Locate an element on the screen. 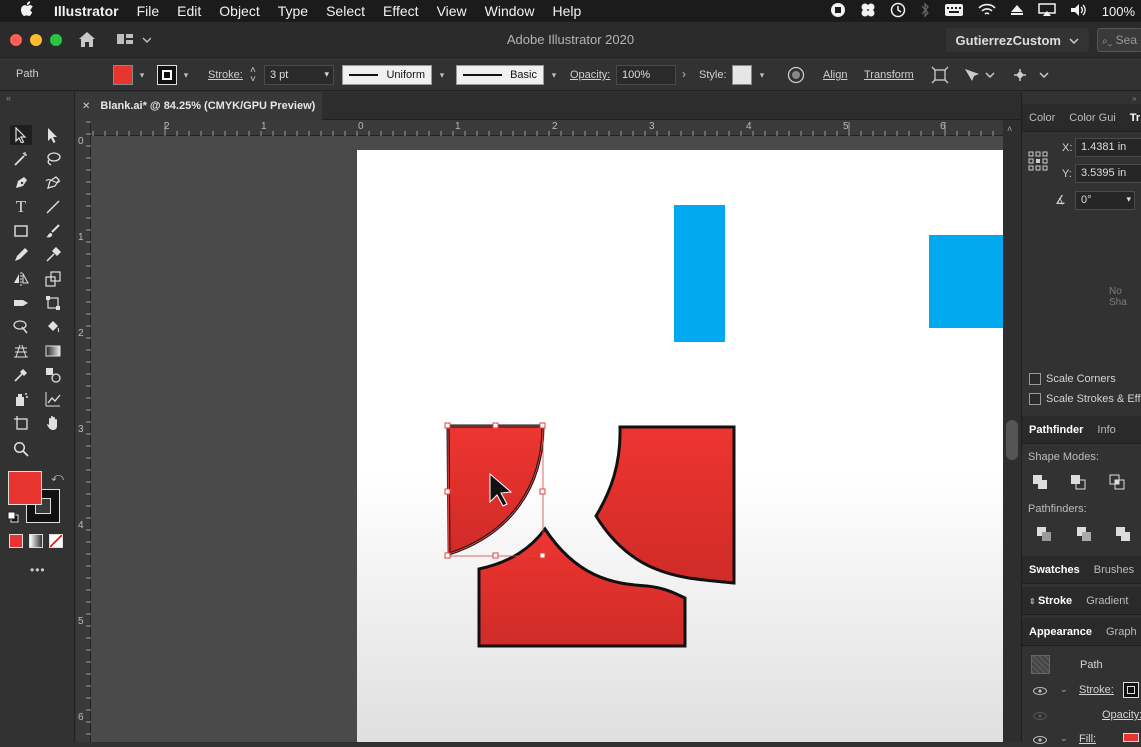 The height and width of the screenshot is (747, 1141). tab-color-guide: Color Gui is located at coordinates (1092, 118).